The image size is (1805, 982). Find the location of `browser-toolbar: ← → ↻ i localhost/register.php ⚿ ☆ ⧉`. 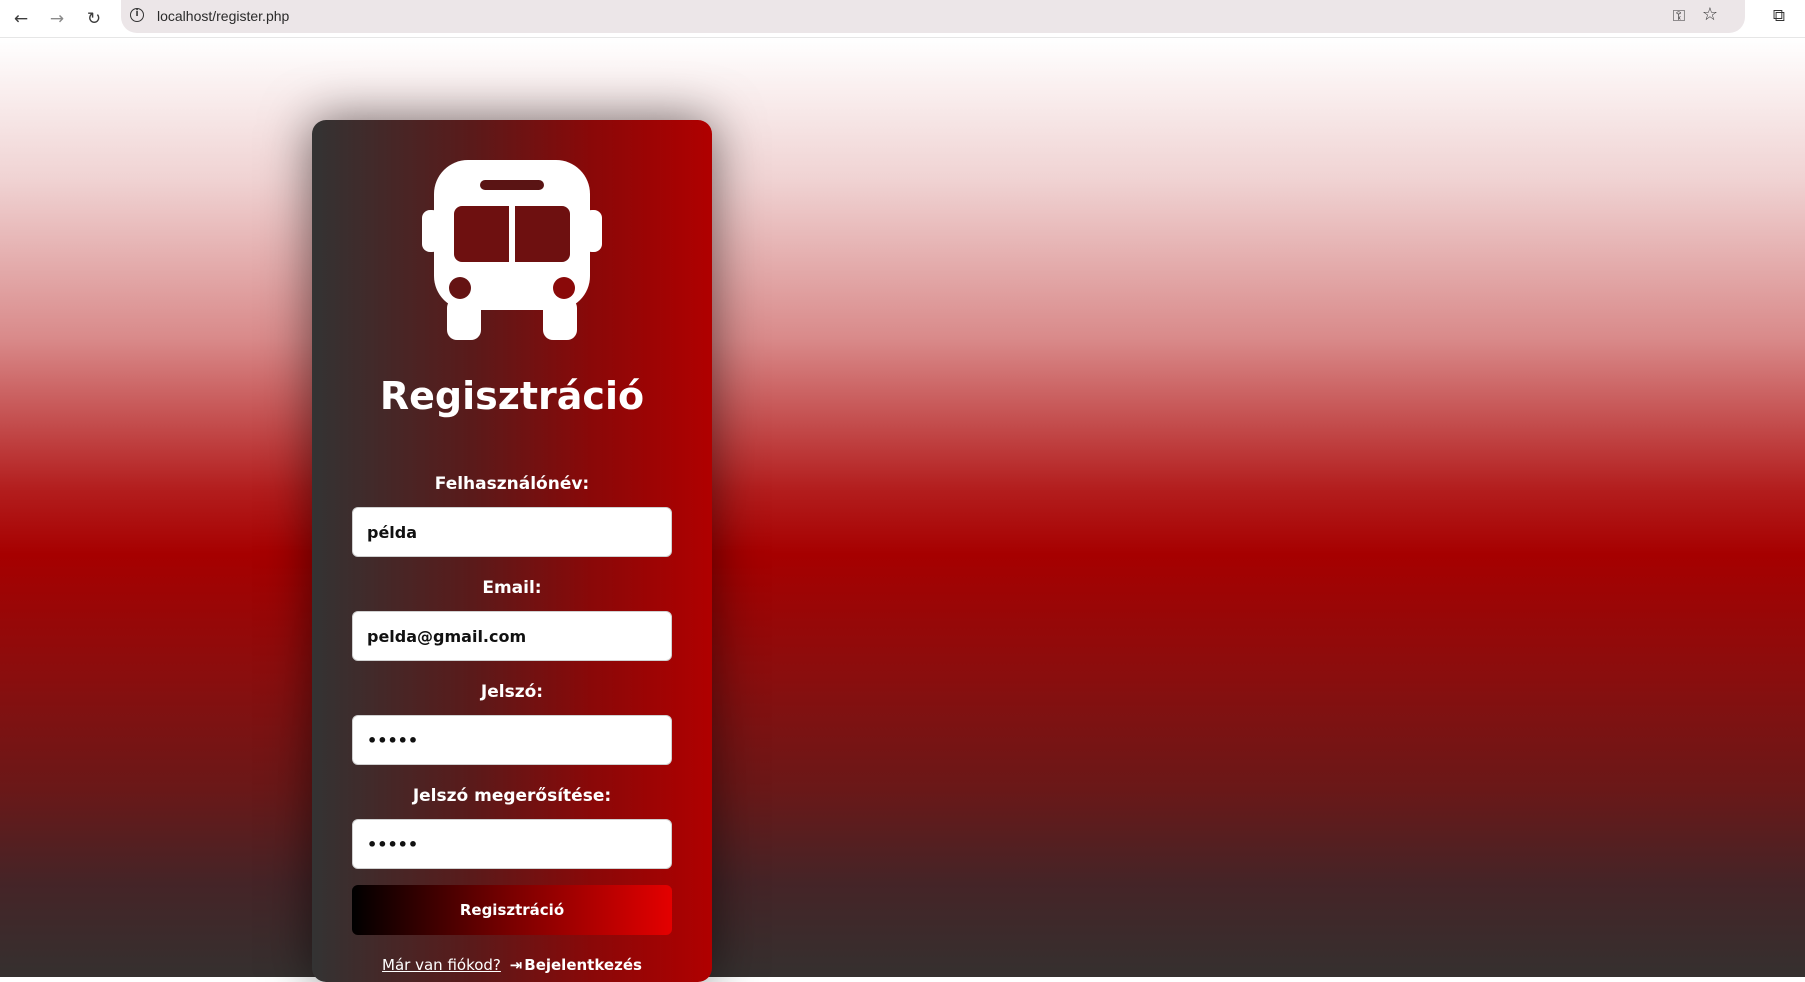

browser-toolbar: ← → ↻ i localhost/register.php ⚿ ☆ ⧉ is located at coordinates (902, 19).